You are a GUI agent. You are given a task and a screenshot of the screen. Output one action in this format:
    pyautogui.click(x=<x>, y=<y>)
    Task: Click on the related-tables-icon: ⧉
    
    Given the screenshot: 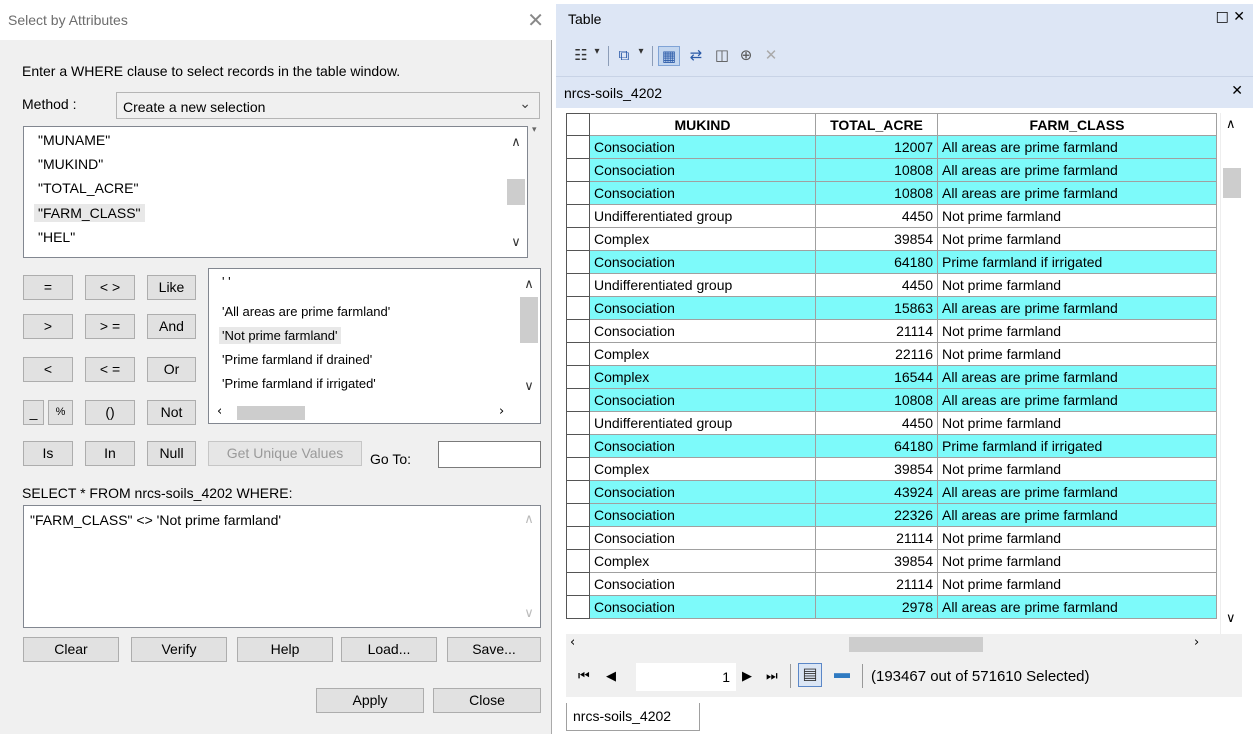 What is the action you would take?
    pyautogui.click(x=624, y=56)
    